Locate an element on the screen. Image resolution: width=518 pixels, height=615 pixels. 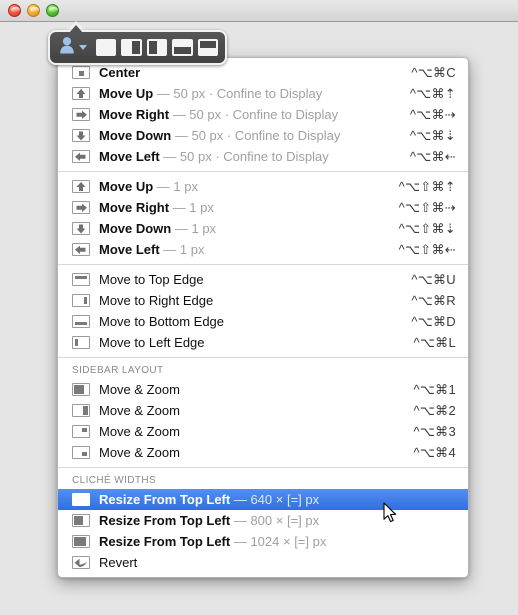
sidebar-2-icon is located at coordinates (81, 410).